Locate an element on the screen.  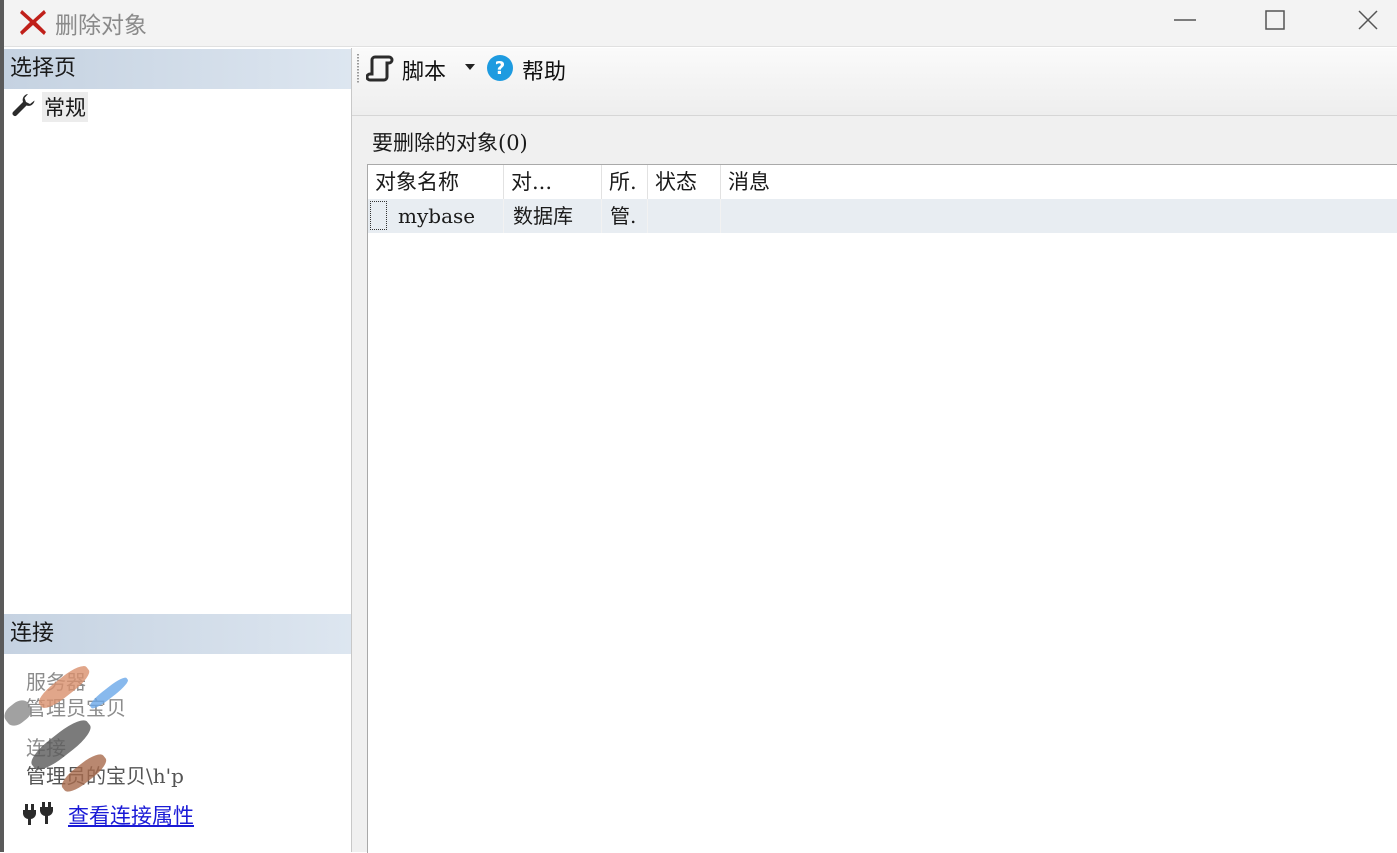
page-item-general: 常规 is located at coordinates (49, 107).